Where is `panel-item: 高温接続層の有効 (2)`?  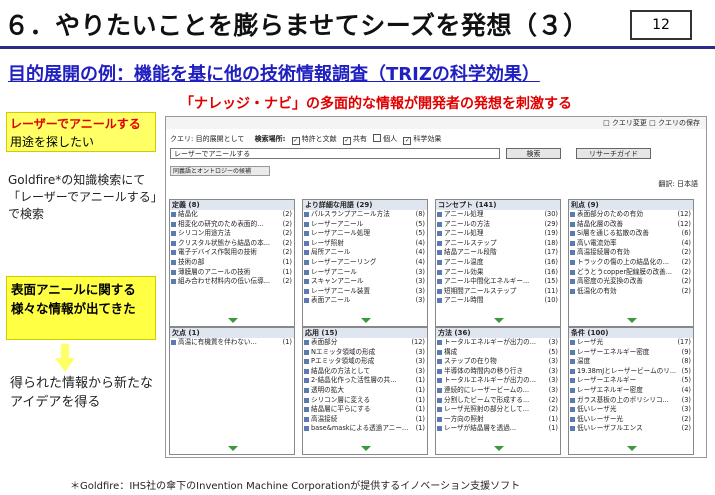
panel-item: 高温接続層の有効 (2) is located at coordinates (631, 253).